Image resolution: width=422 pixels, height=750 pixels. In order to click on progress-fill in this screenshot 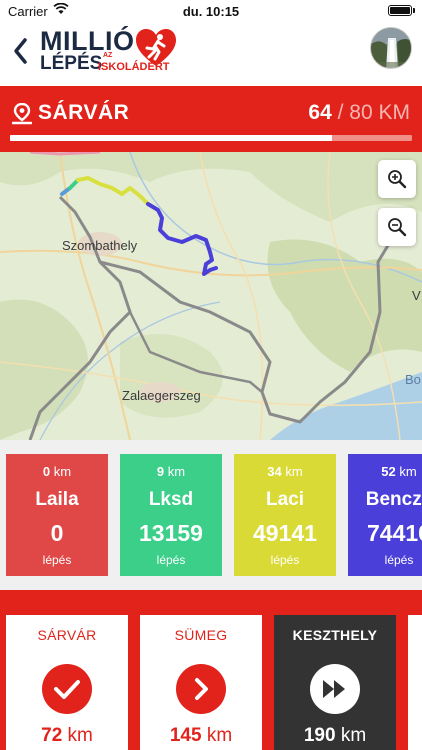, I will do `click(171, 138)`.